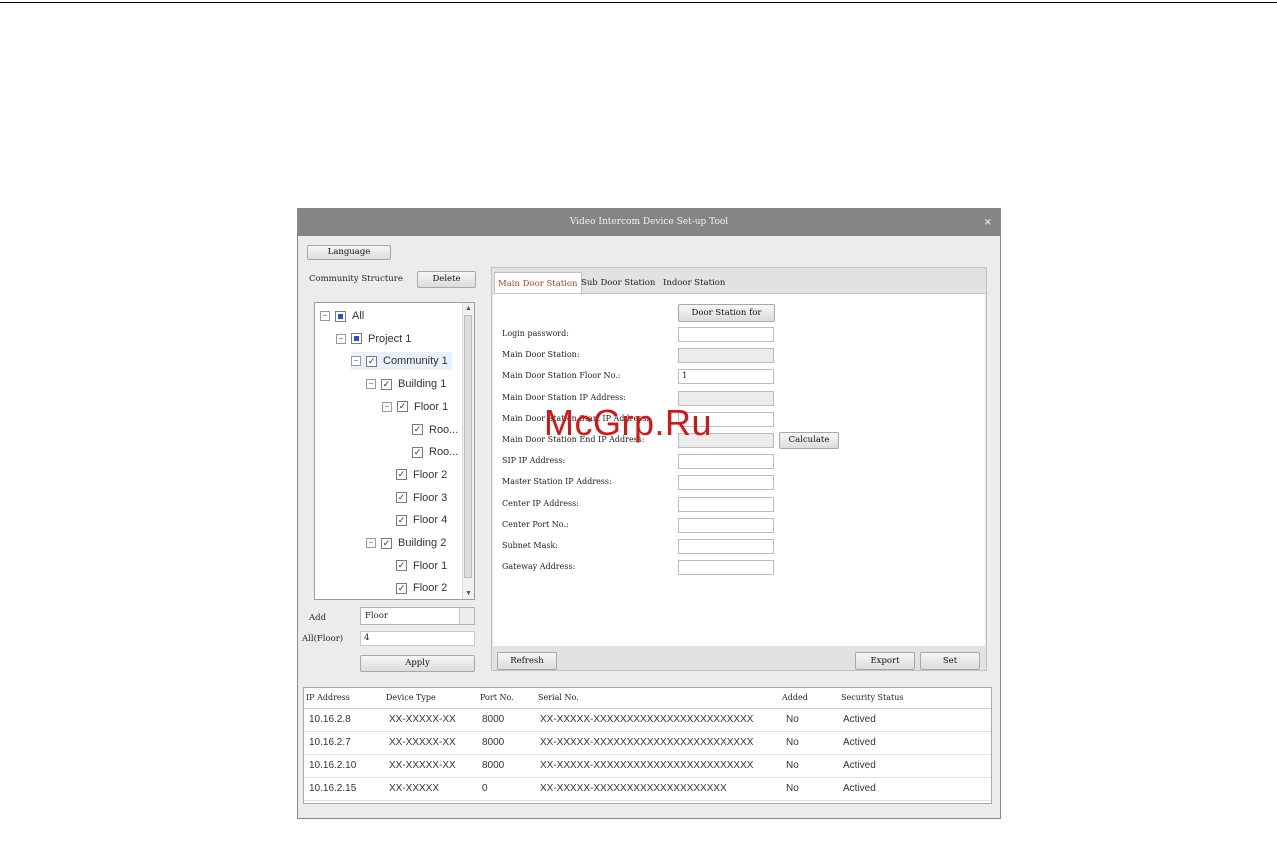 The width and height of the screenshot is (1277, 845). I want to click on tree-node: ✓ Floor 1, so click(421, 566).